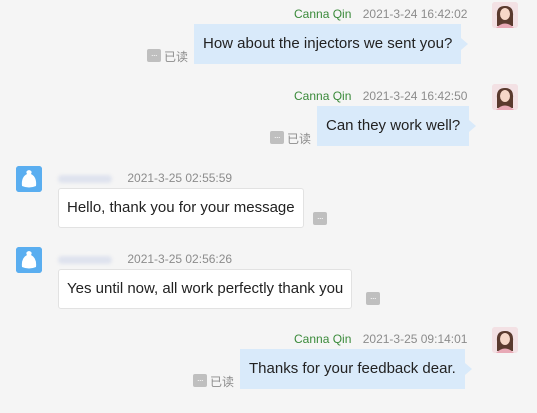 This screenshot has height=413, width=537. I want to click on message-timestamp: 2021-3-25 02:56:26, so click(180, 259).